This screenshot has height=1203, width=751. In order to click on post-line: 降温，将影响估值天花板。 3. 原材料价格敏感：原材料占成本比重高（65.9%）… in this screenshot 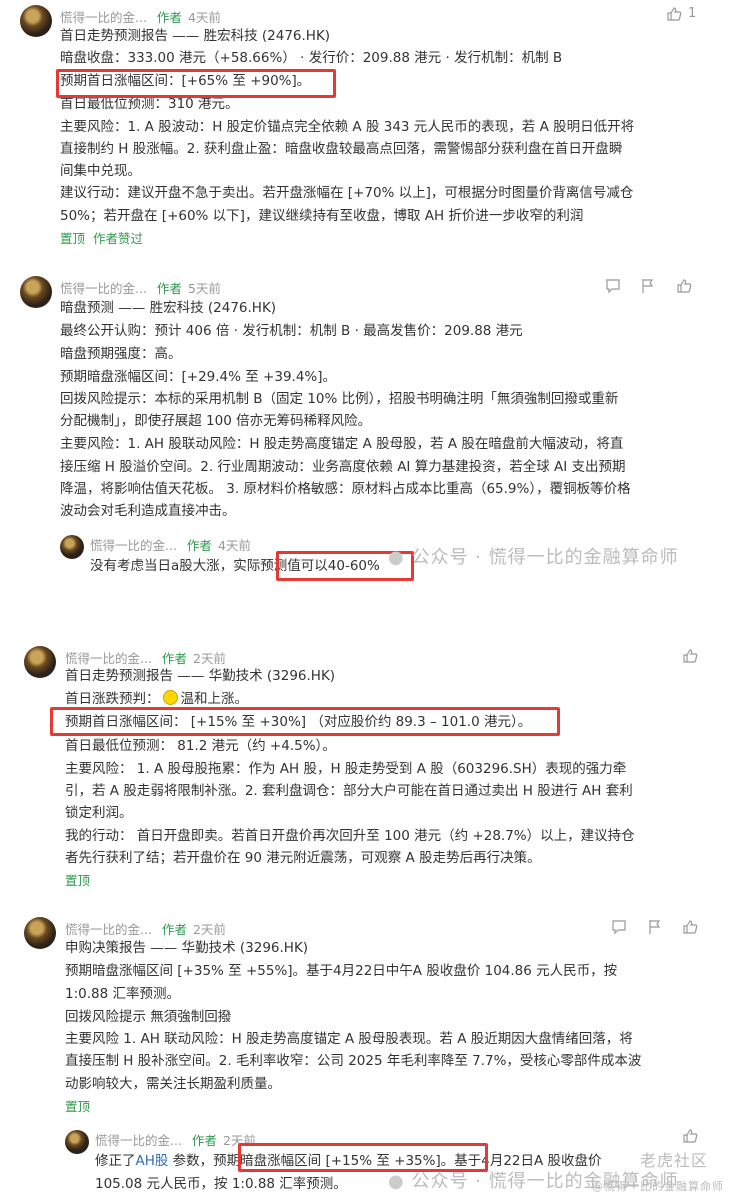, I will do `click(345, 489)`.